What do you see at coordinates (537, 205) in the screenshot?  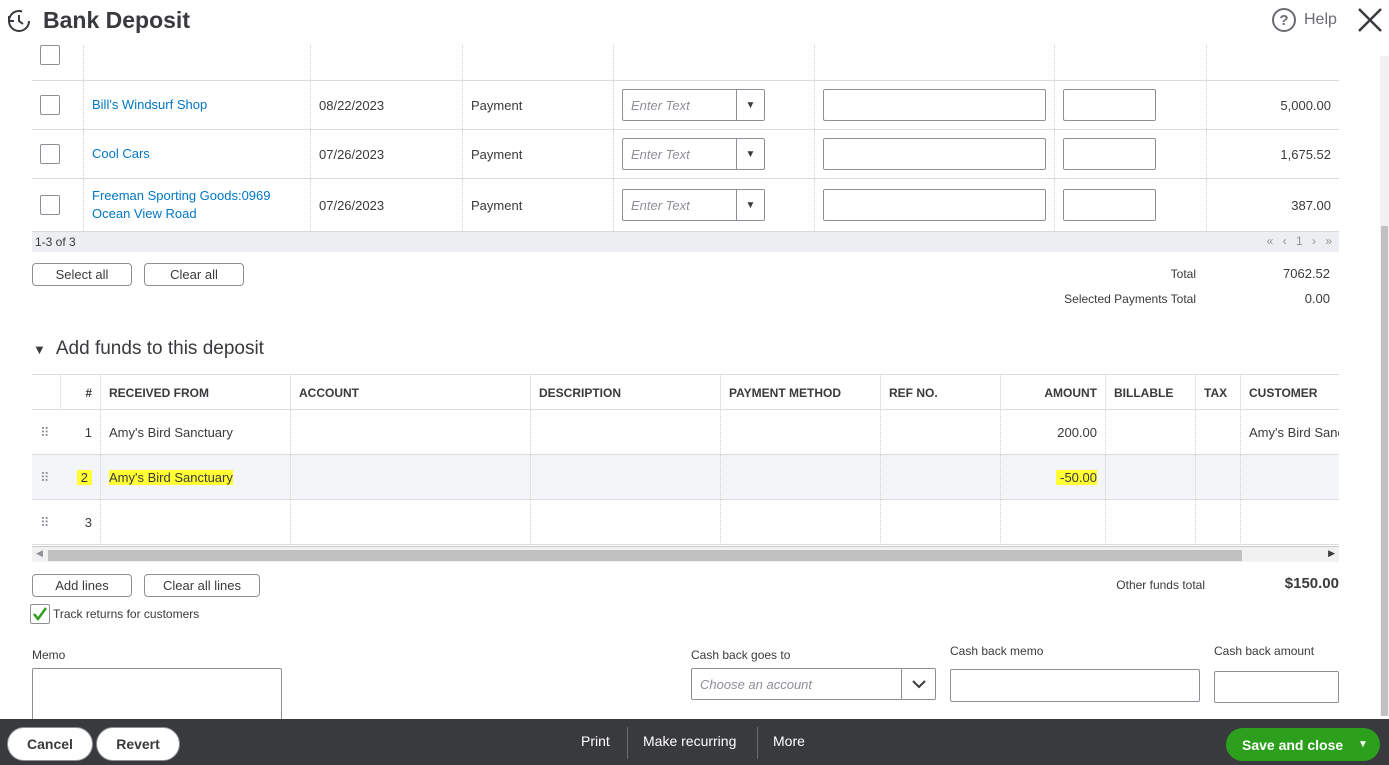 I see `payment-type: Payment` at bounding box center [537, 205].